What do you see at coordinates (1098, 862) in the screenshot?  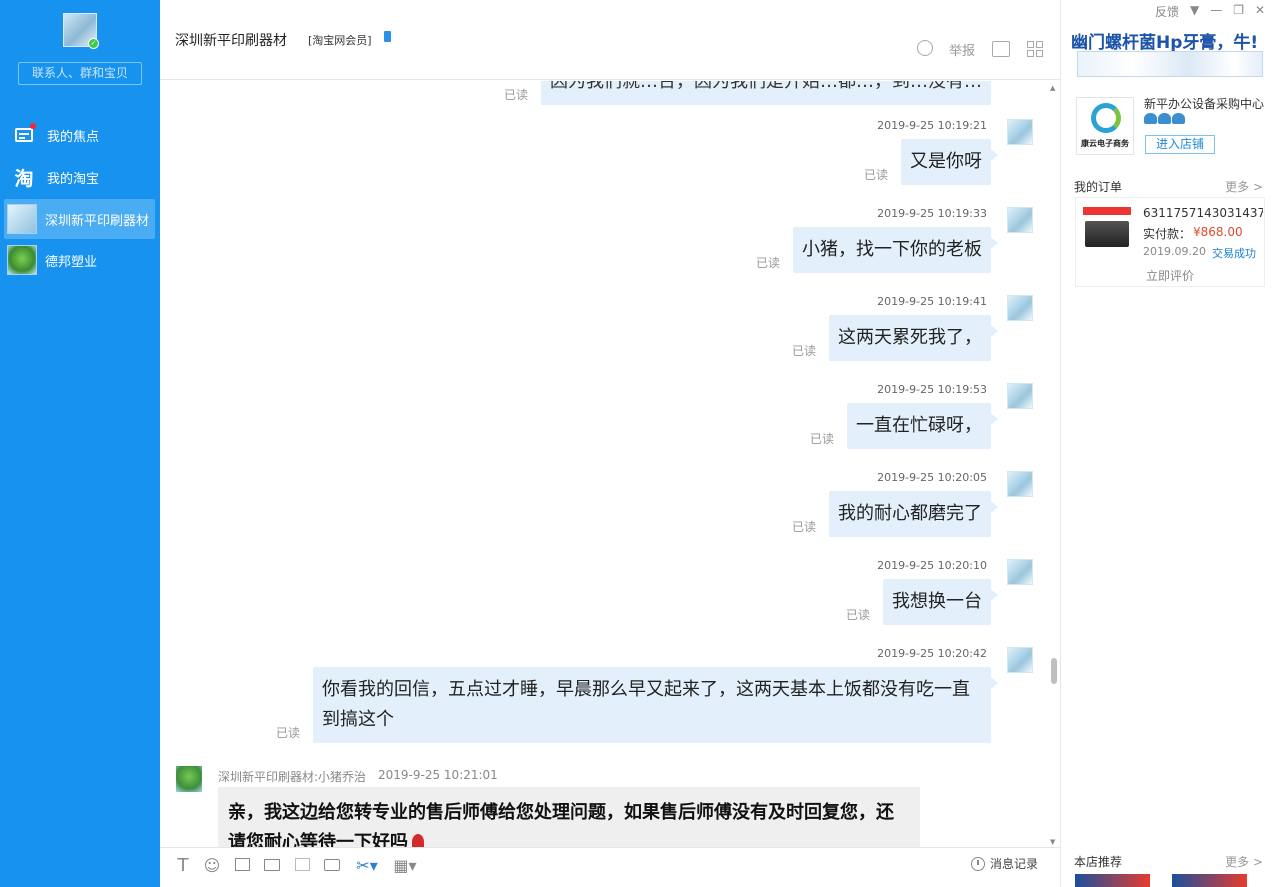 I see `recommend-title: 本店推荐` at bounding box center [1098, 862].